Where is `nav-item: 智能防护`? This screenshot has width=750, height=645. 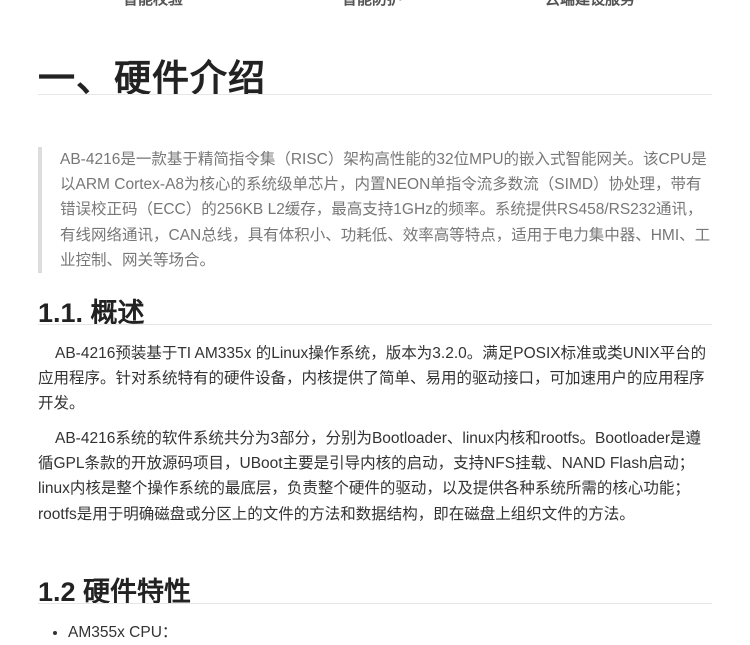 nav-item: 智能防护 is located at coordinates (372, 4).